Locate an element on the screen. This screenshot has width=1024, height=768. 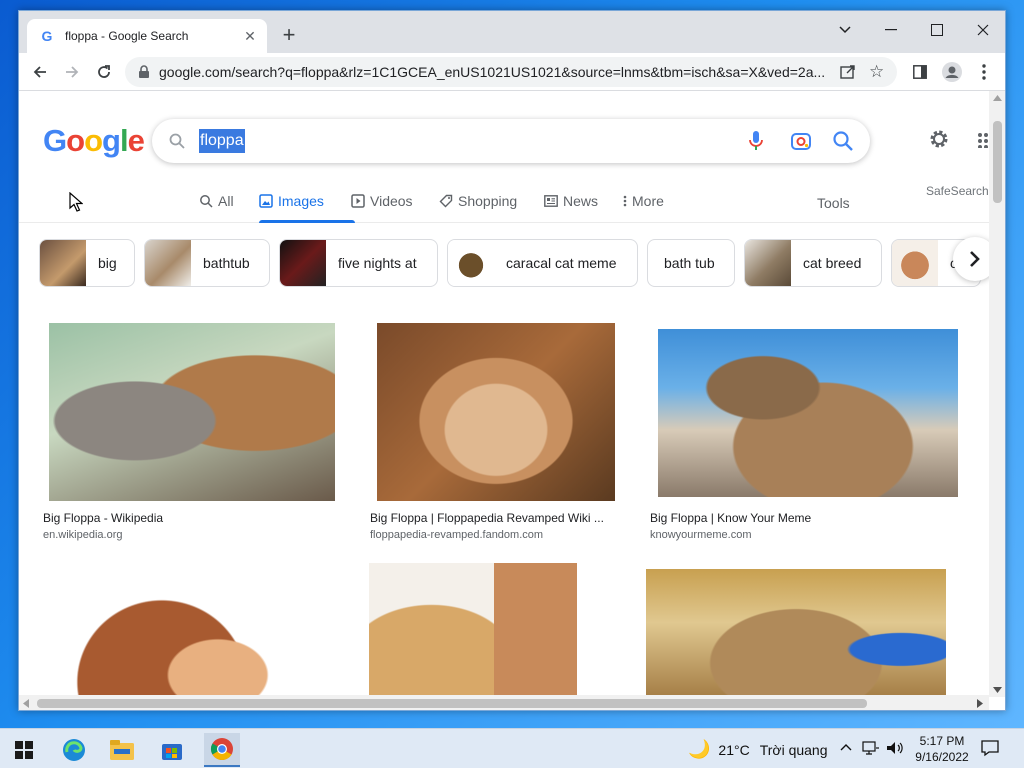
weather-widget: 🌙 21°C Trời quang is located at coordinates (758, 749).